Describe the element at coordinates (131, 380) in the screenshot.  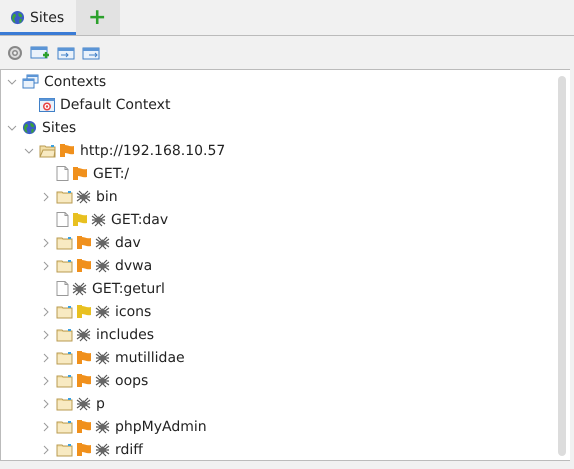
I see `tree-node-label: oops` at that location.